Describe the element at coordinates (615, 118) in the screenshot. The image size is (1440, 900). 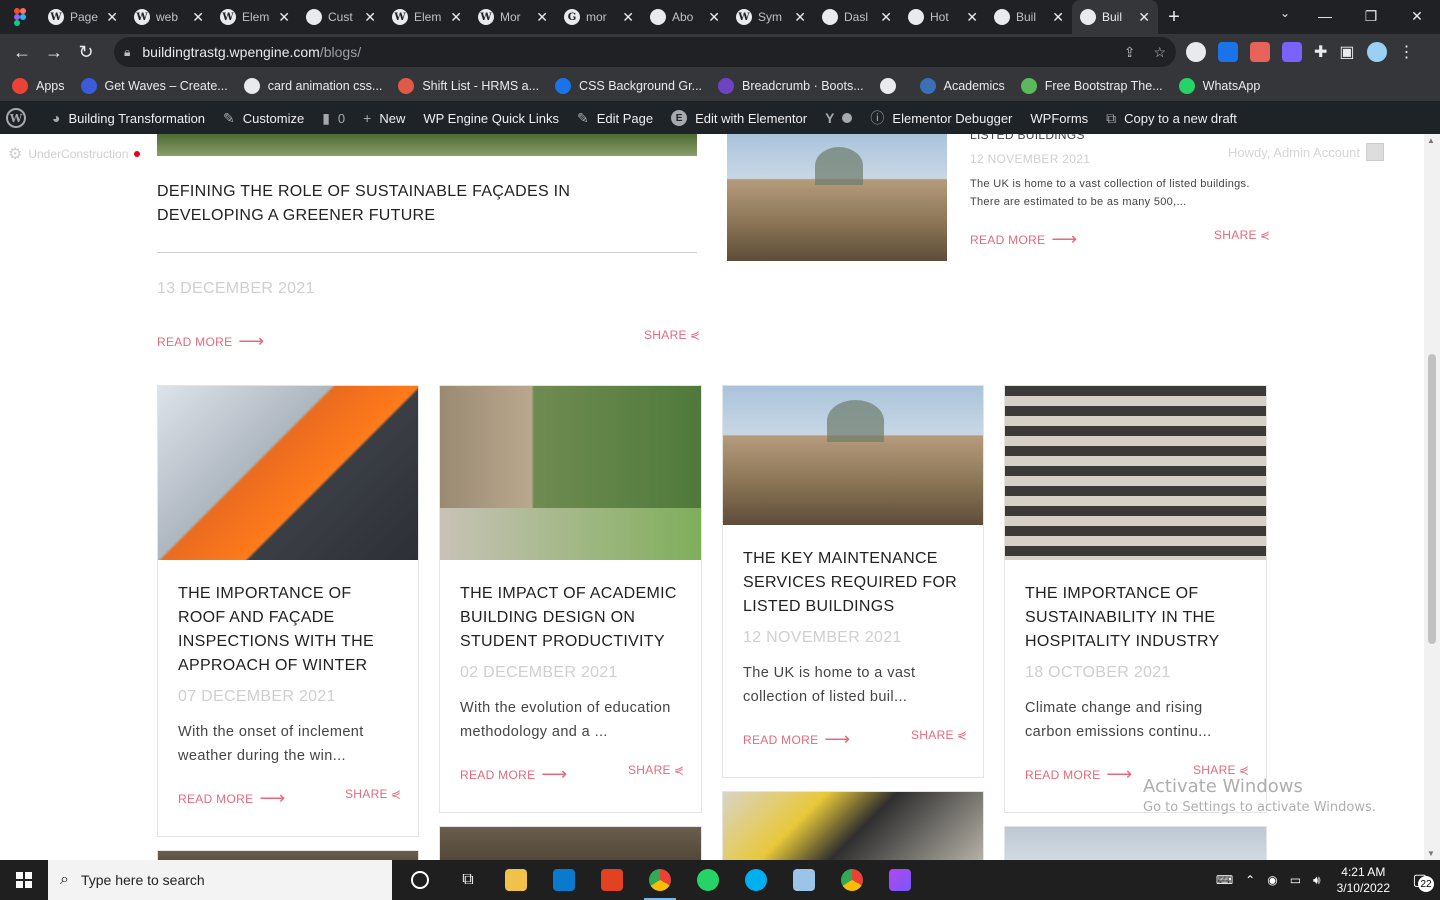
I see `edit-page-link: ✎ Edit Page` at that location.